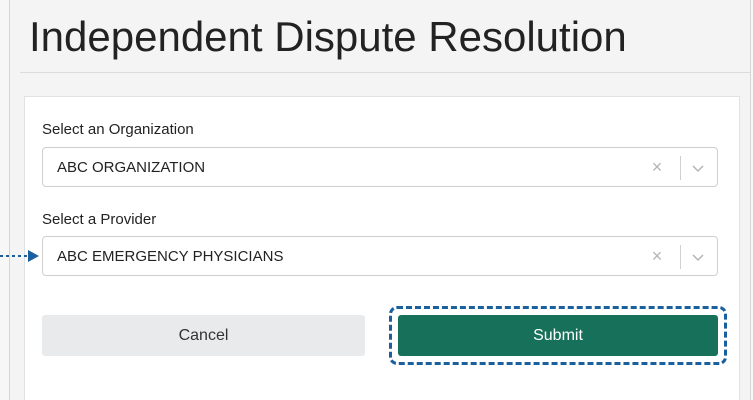  What do you see at coordinates (203, 335) in the screenshot?
I see `cancel-button: Cancel` at bounding box center [203, 335].